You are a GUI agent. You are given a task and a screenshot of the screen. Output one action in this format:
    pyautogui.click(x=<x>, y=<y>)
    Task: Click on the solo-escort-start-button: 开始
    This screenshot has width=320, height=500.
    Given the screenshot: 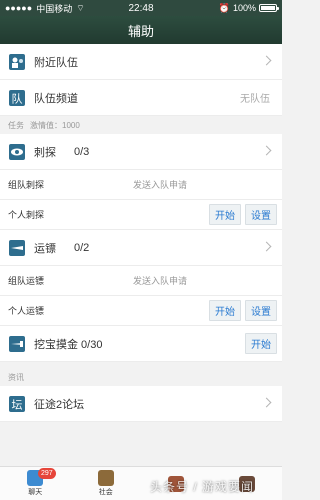 What is the action you would take?
    pyautogui.click(x=225, y=310)
    